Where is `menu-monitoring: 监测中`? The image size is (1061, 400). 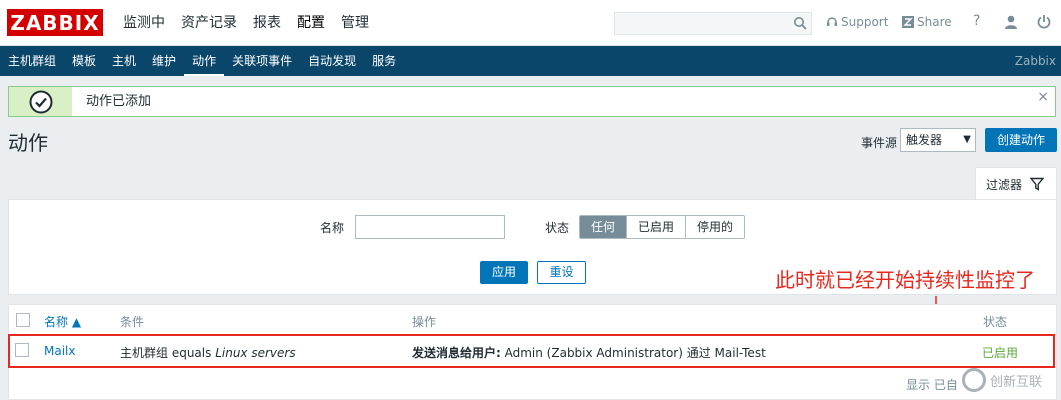 menu-monitoring: 监测中 is located at coordinates (144, 23).